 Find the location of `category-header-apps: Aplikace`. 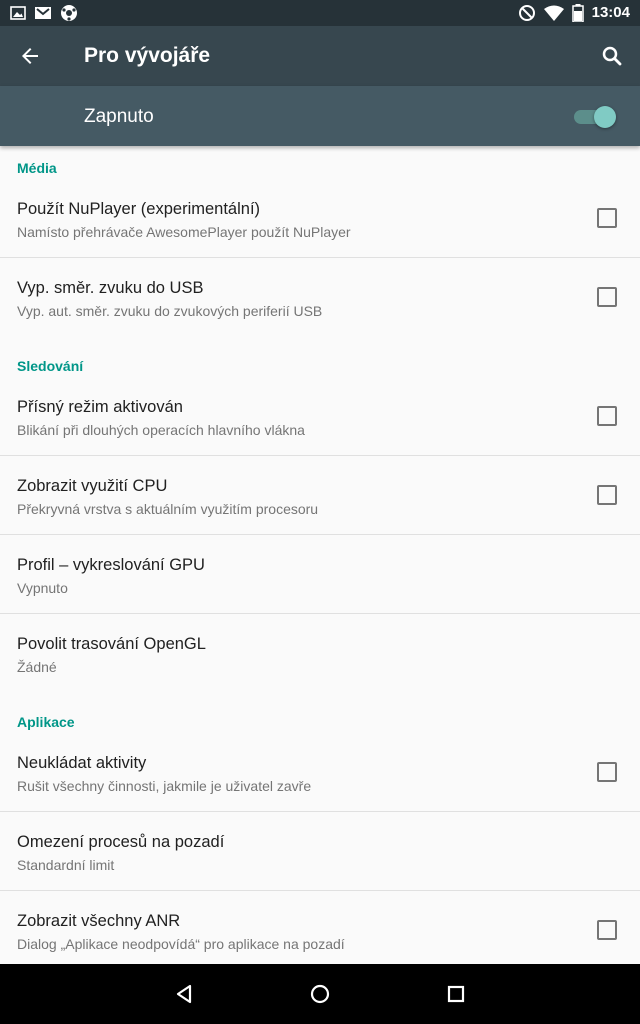

category-header-apps: Aplikace is located at coordinates (46, 722).